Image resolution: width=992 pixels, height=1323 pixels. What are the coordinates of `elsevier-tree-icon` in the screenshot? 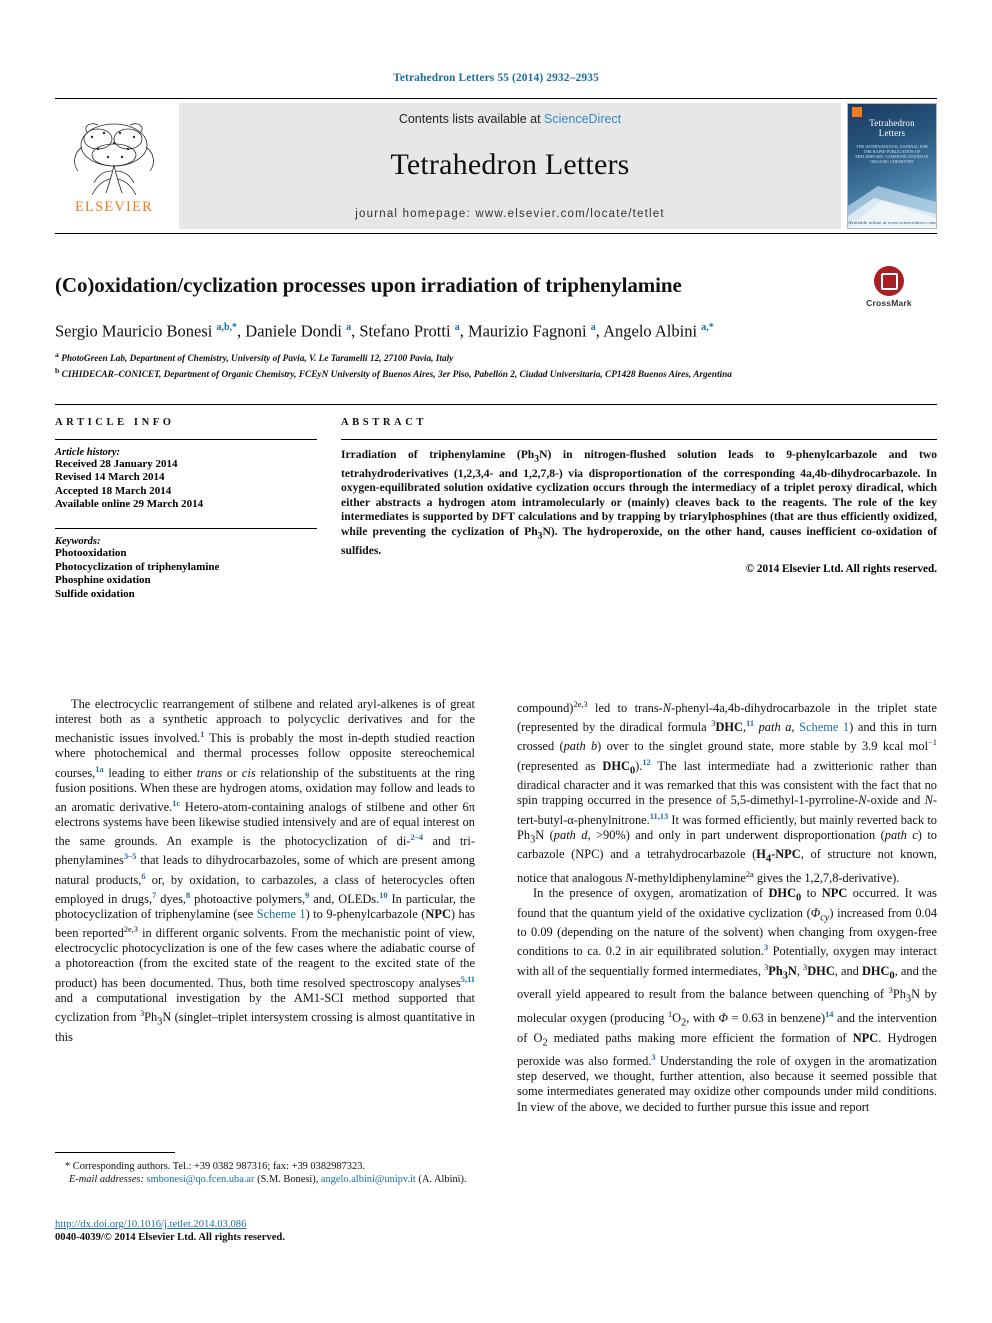 It's located at (114, 158).